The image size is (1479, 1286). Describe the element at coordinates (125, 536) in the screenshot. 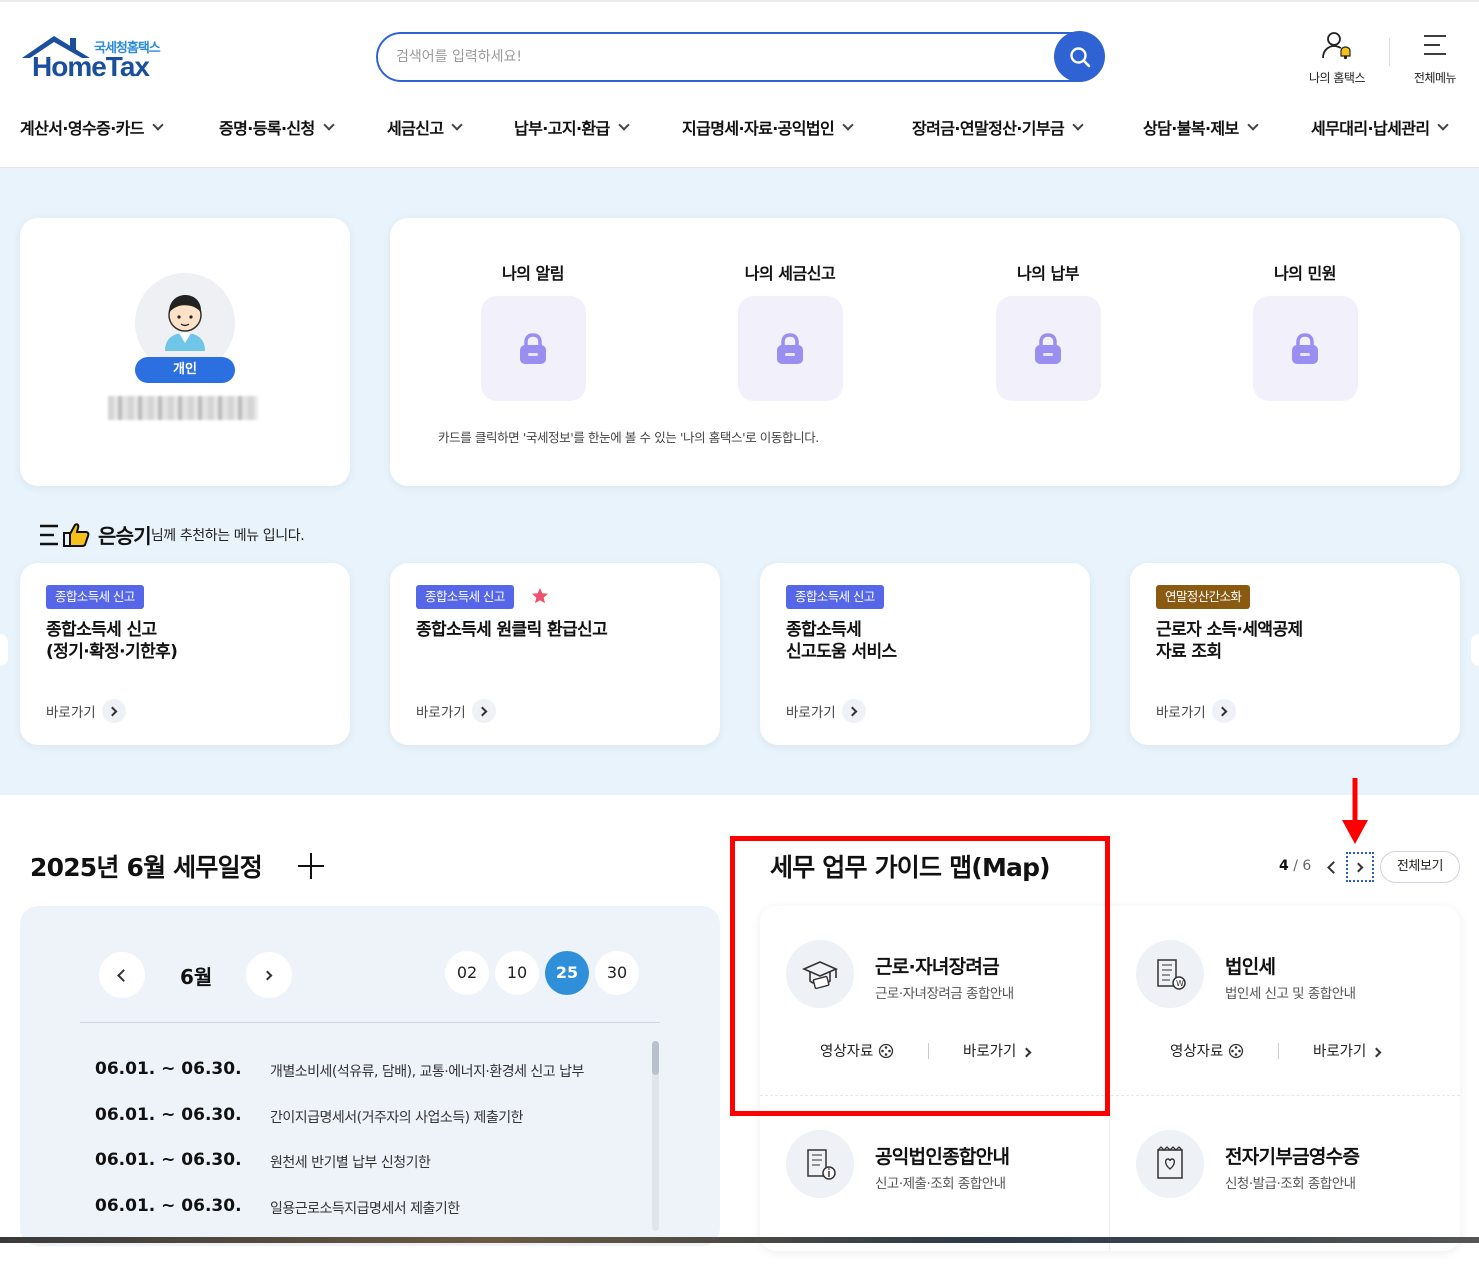

I see `recommend-user-name: 은승기` at that location.